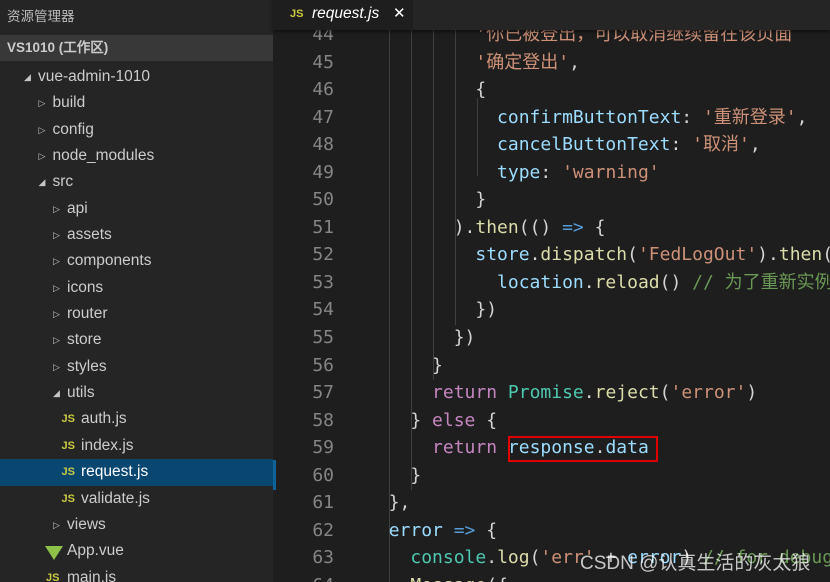 This screenshot has width=830, height=582. I want to click on code-text: },, so click(389, 503).